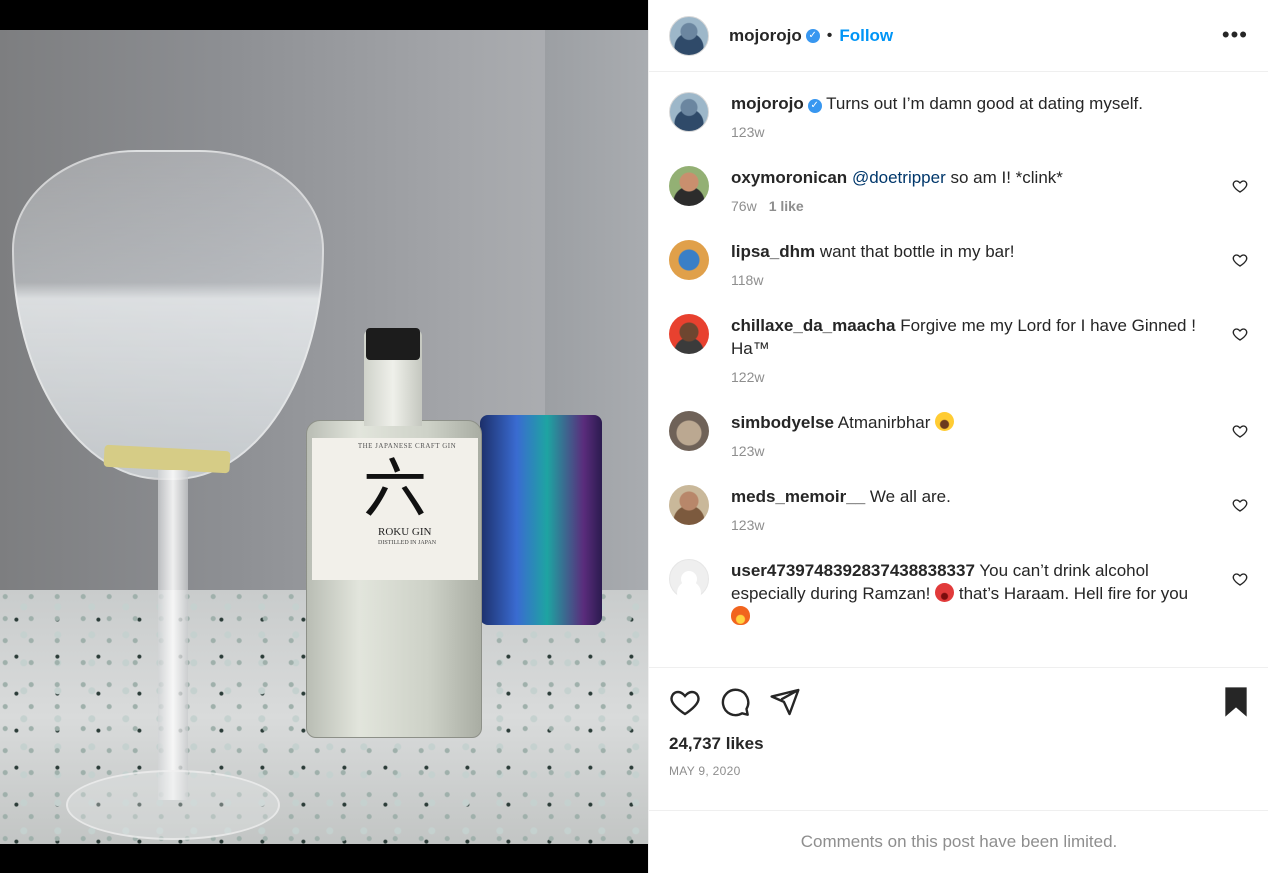 This screenshot has width=1268, height=873. I want to click on comment-mention: @doetripper, so click(899, 177).